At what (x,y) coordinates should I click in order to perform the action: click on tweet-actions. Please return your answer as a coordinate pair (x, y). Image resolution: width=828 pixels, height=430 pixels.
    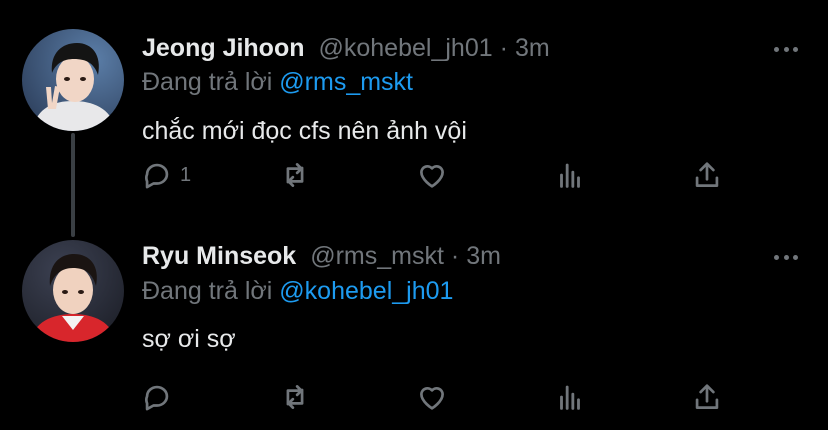
    Looking at the image, I should click on (440, 397).